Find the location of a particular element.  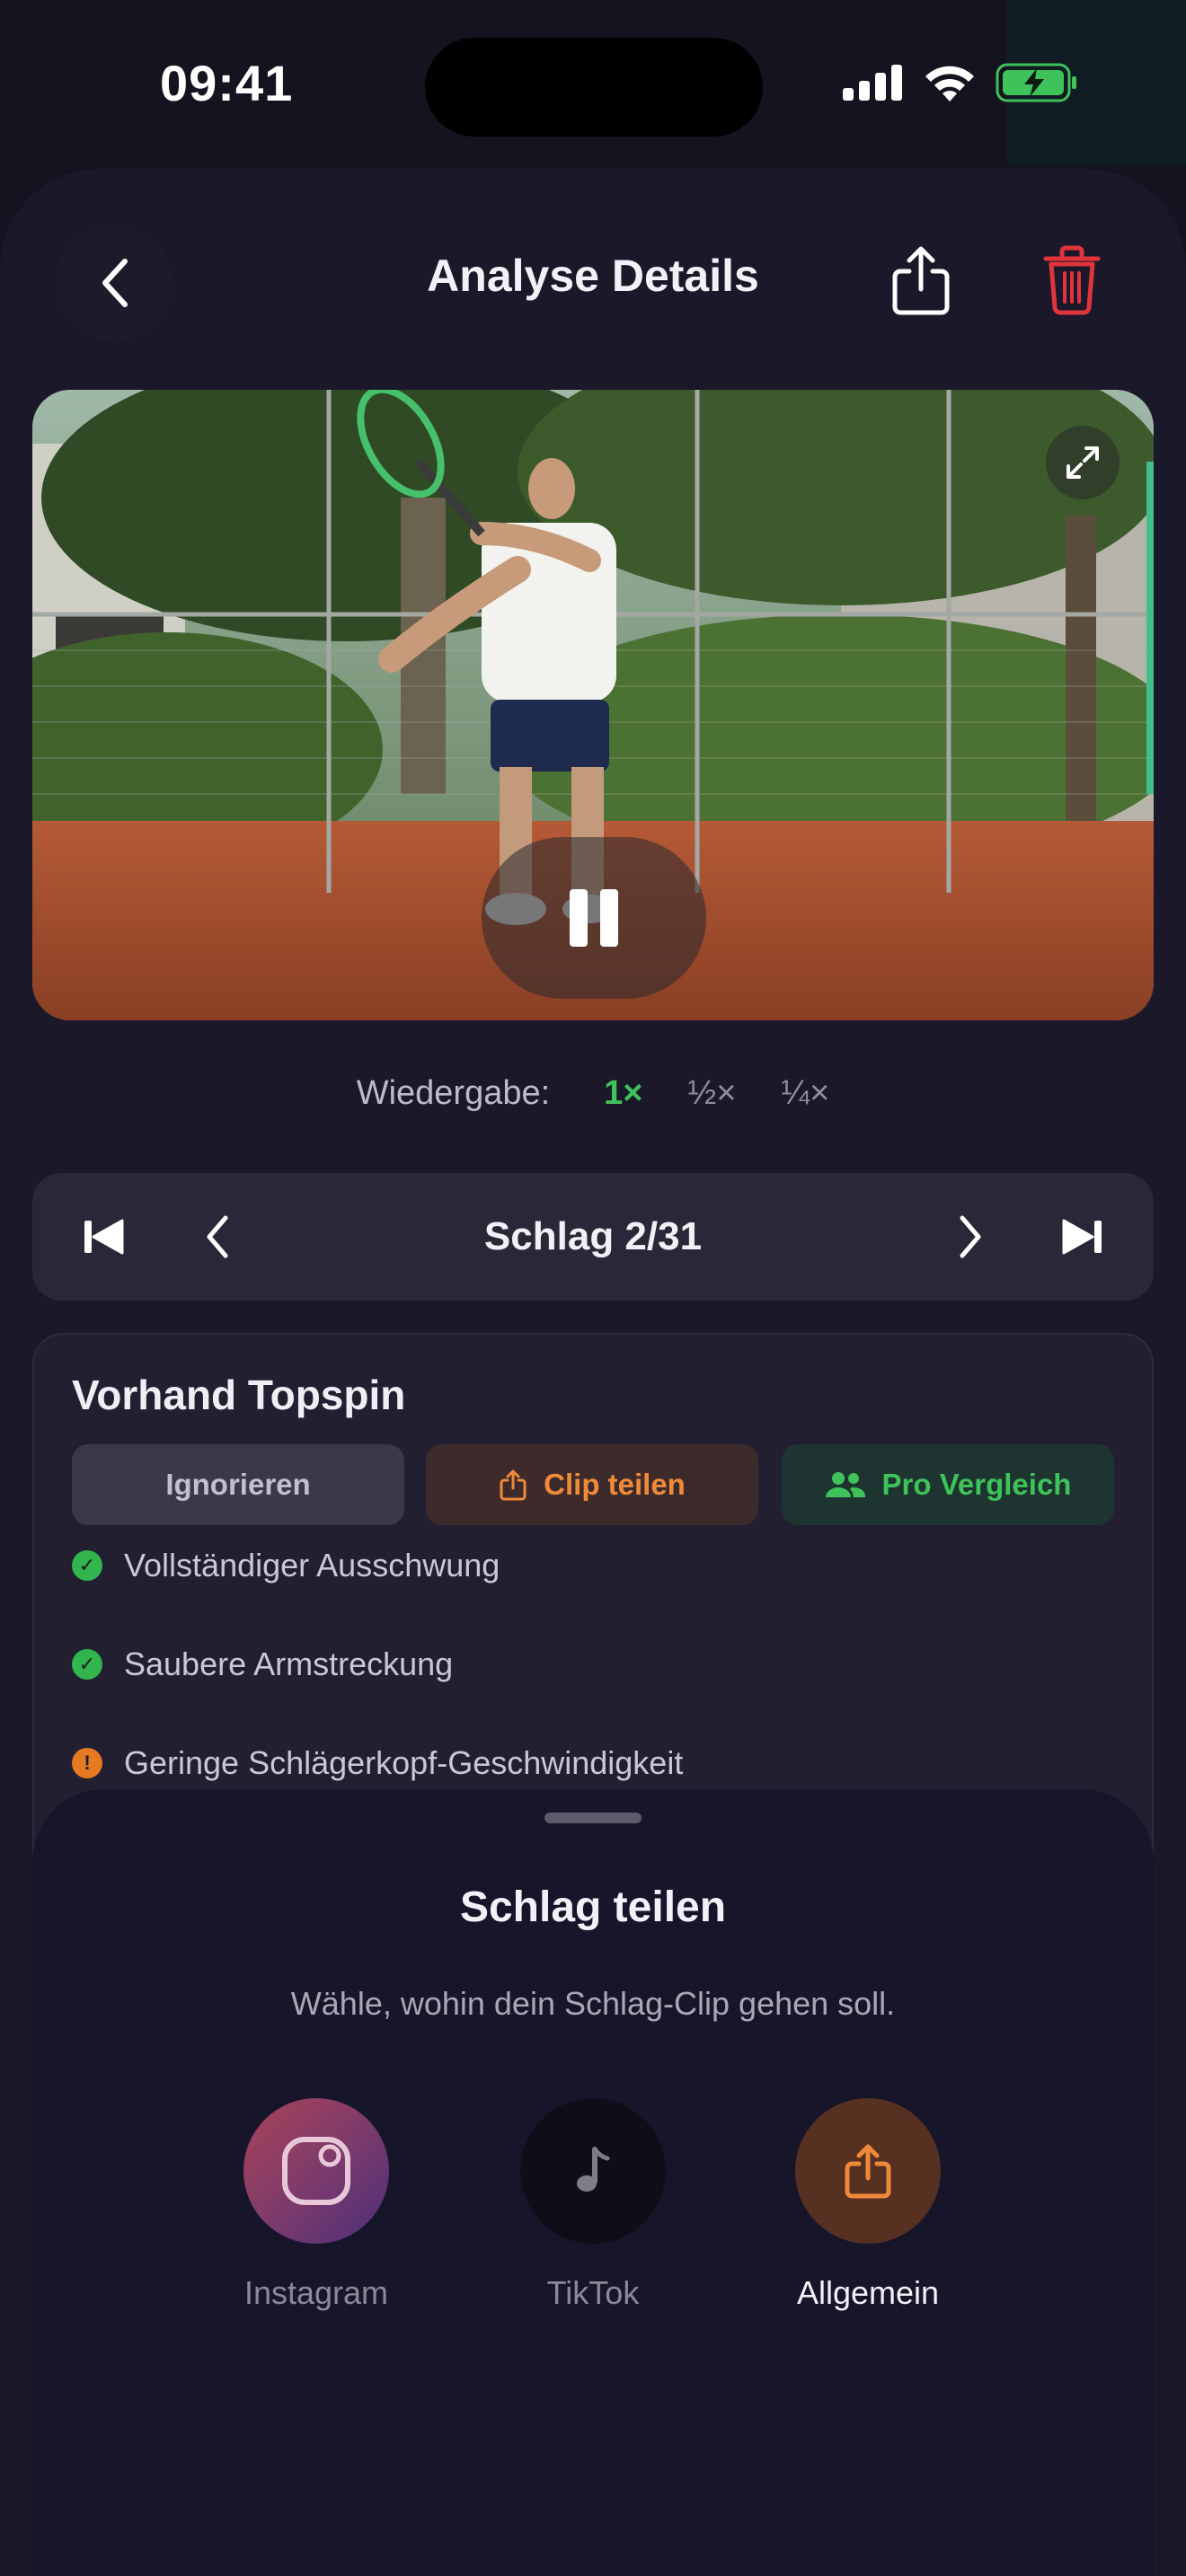

share-option-label: Instagram is located at coordinates (316, 2292).